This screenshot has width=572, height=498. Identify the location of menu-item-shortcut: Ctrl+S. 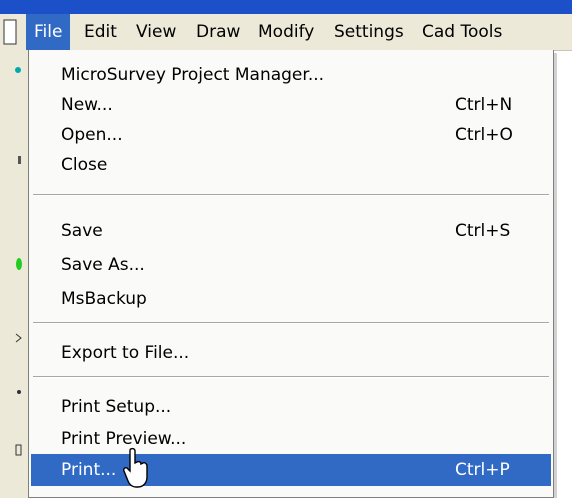
(483, 231).